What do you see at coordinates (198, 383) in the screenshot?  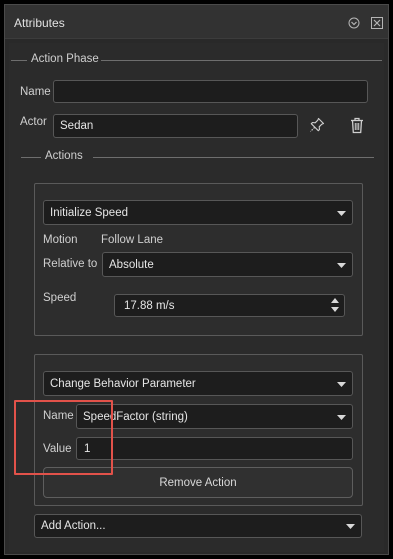 I see `action-type-select-2: Change Behavior Parameter` at bounding box center [198, 383].